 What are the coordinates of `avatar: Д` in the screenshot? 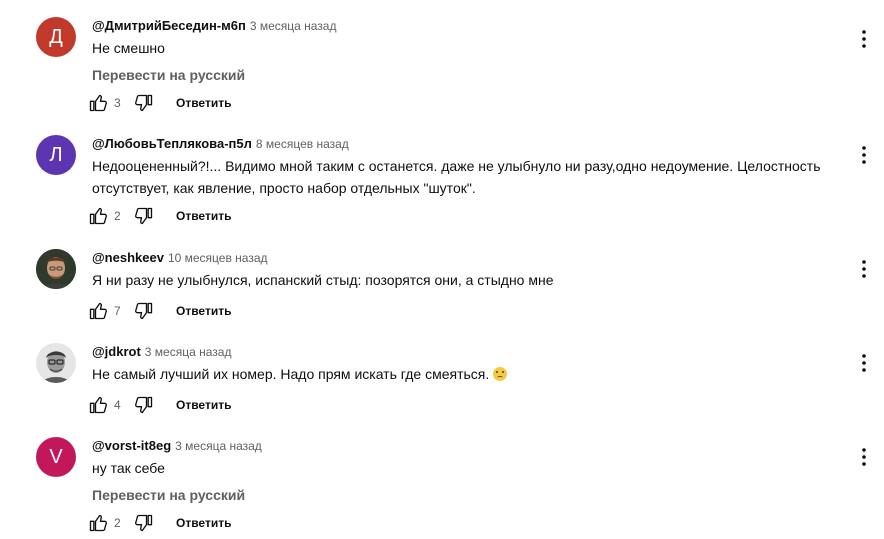 It's located at (56, 37).